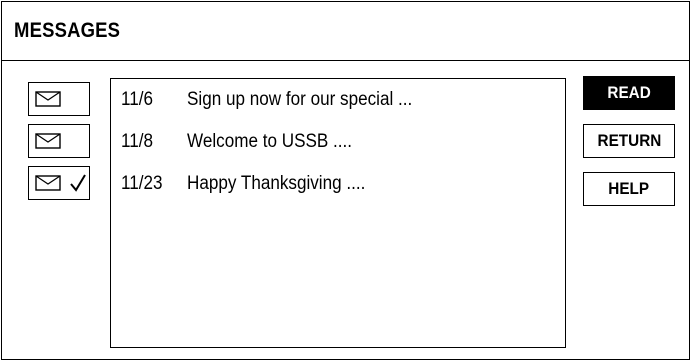 This screenshot has width=693, height=362. I want to click on window-title: MESSAGES, so click(67, 30).